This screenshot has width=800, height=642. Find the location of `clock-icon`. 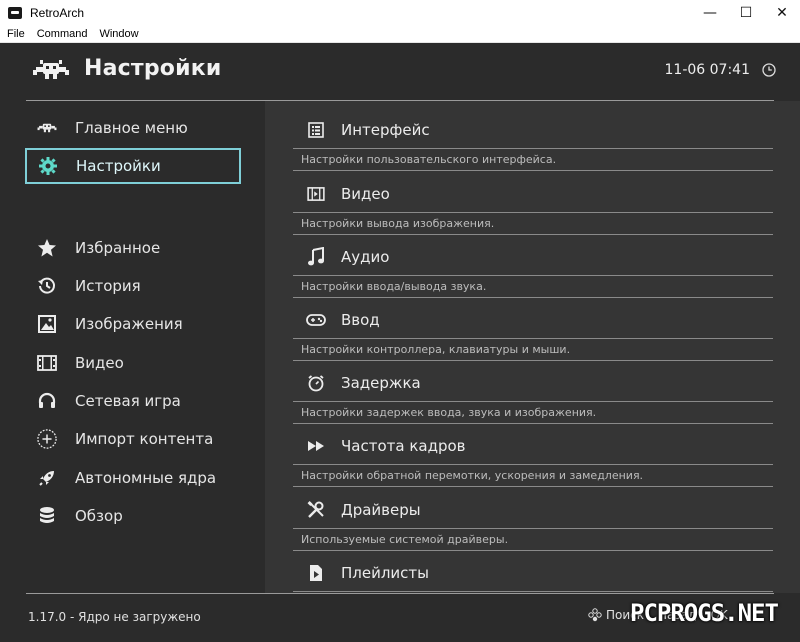

clock-icon is located at coordinates (769, 70).